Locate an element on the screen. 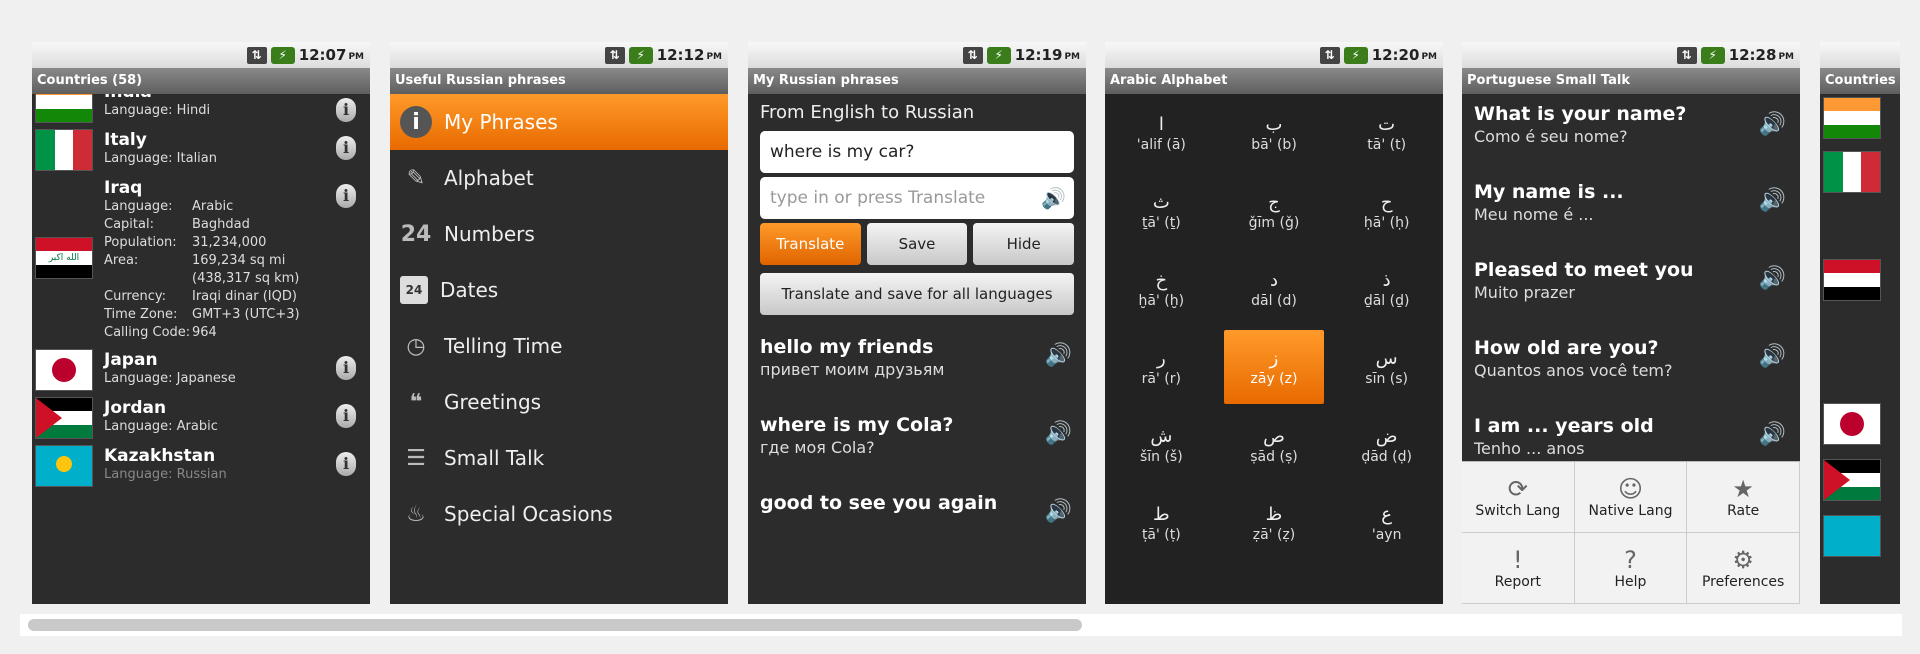 This screenshot has height=654, width=1920. letter-cell: ع 'ayn is located at coordinates (1386, 523).